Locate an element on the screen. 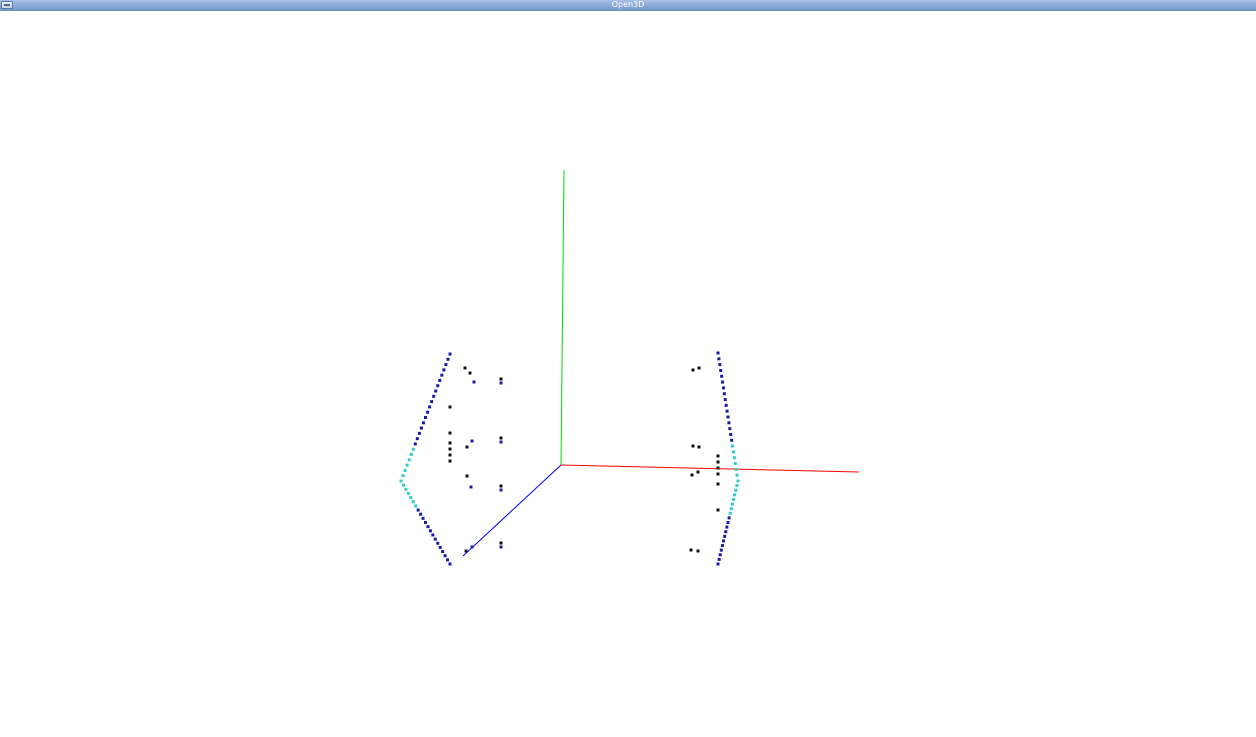  x-axis-line is located at coordinates (710, 468).